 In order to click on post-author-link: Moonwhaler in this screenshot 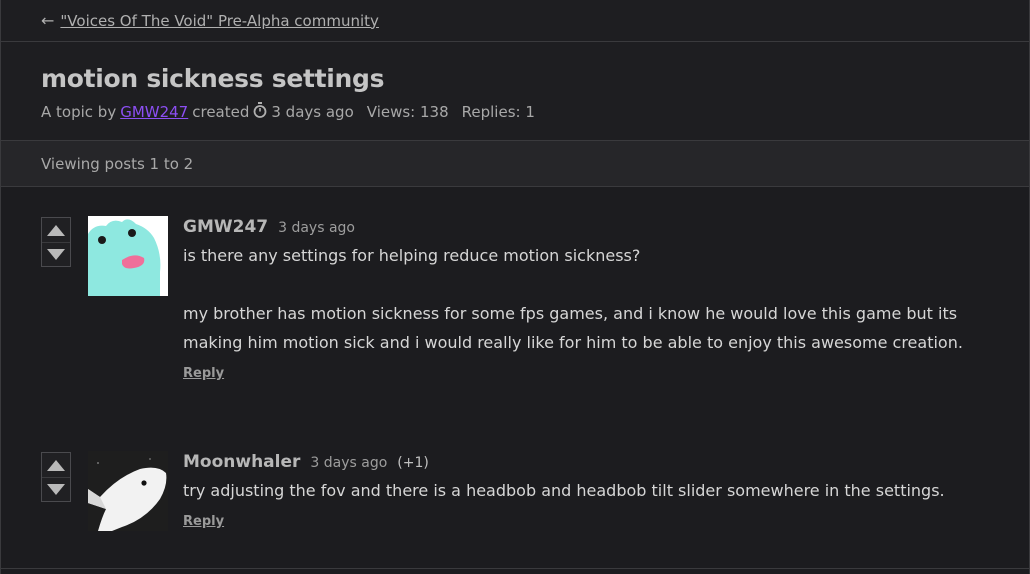, I will do `click(241, 462)`.